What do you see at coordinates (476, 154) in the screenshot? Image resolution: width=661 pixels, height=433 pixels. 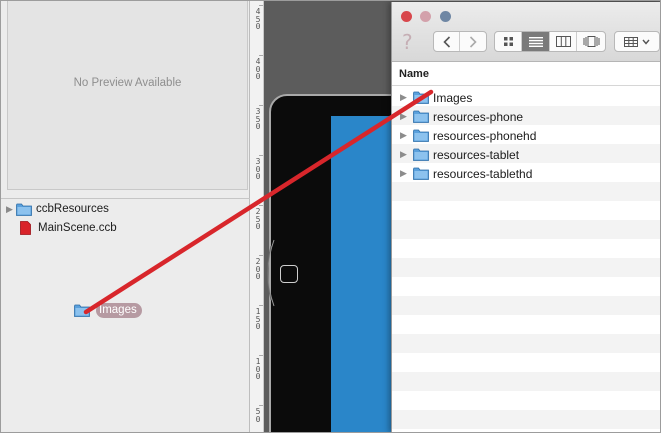 I see `finder-row-label: resources-tablet` at bounding box center [476, 154].